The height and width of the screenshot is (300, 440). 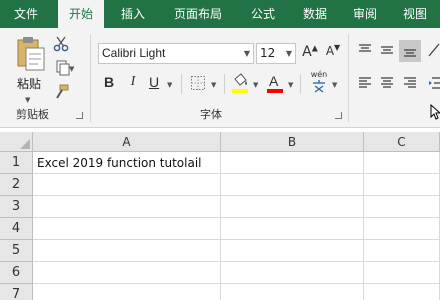 What do you see at coordinates (292, 229) in the screenshot?
I see `cell-b4` at bounding box center [292, 229].